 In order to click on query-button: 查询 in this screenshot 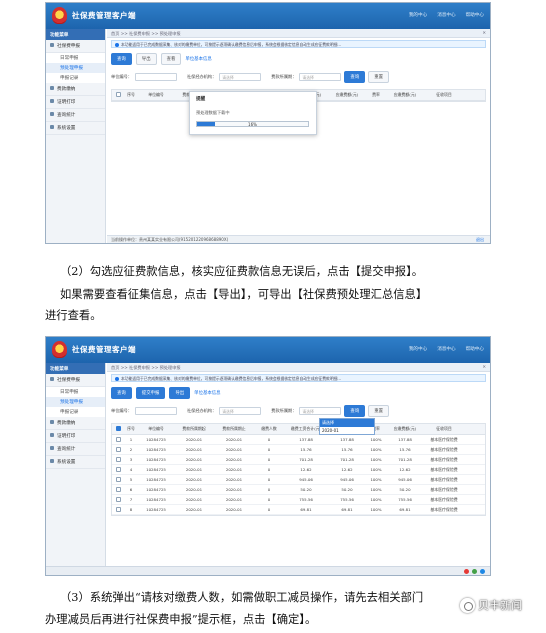, I will do `click(121, 59)`.